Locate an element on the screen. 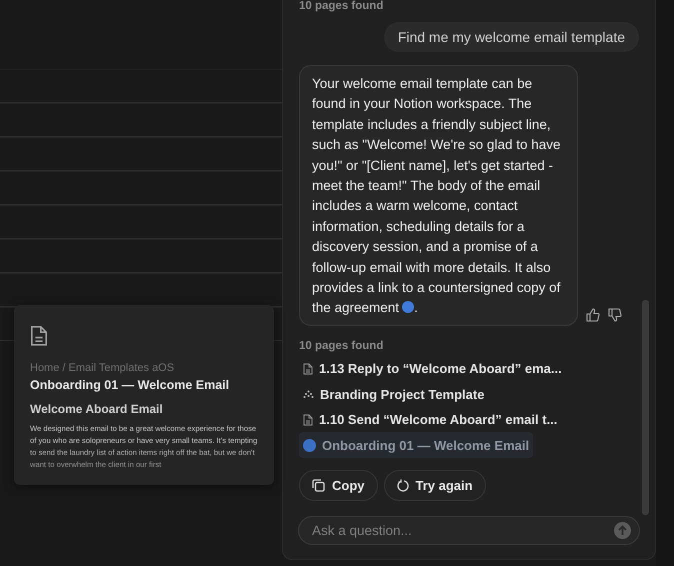 This screenshot has height=566, width=674. send-icon is located at coordinates (622, 530).